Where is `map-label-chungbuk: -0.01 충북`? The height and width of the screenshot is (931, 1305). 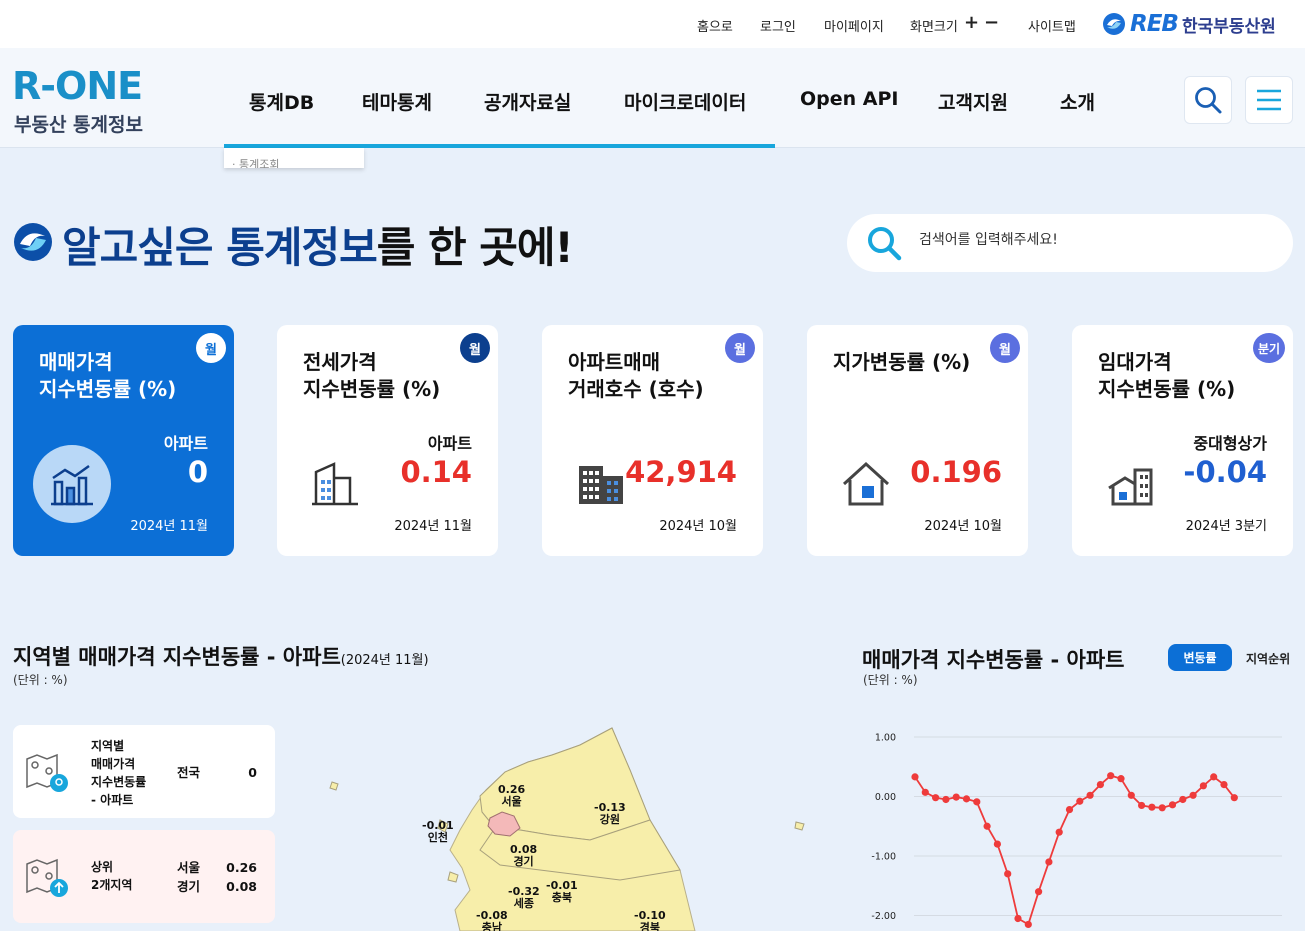 map-label-chungbuk: -0.01 충북 is located at coordinates (562, 892).